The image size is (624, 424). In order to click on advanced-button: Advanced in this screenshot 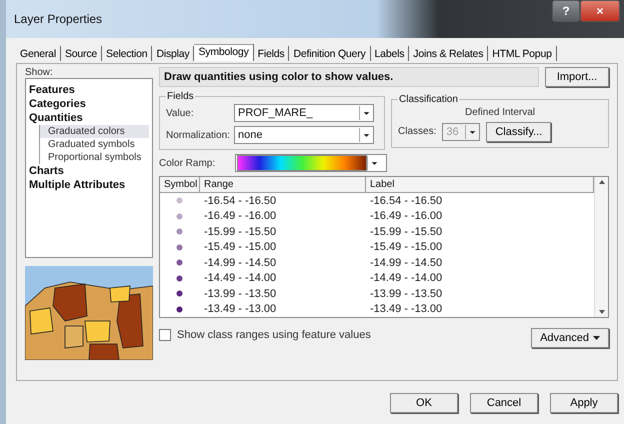, I will do `click(570, 338)`.